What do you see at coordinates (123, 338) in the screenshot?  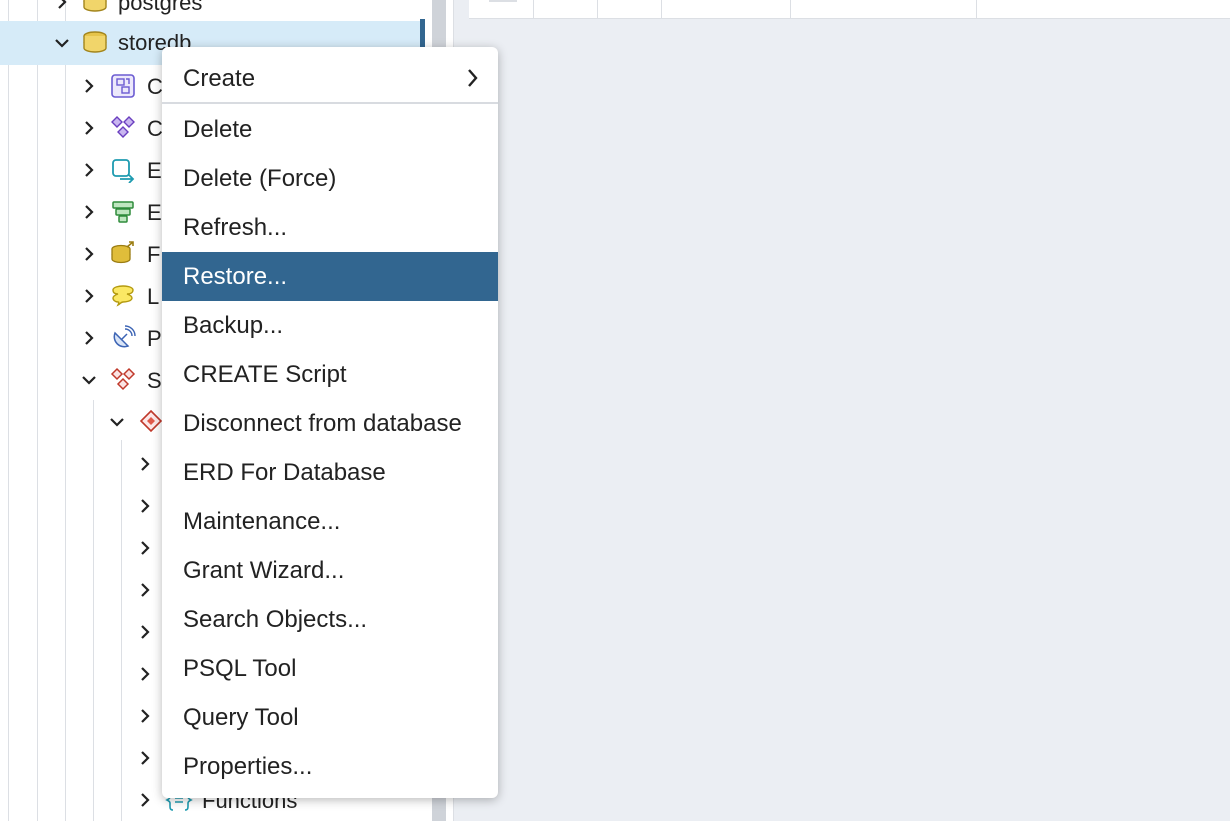 I see `publications-icon` at bounding box center [123, 338].